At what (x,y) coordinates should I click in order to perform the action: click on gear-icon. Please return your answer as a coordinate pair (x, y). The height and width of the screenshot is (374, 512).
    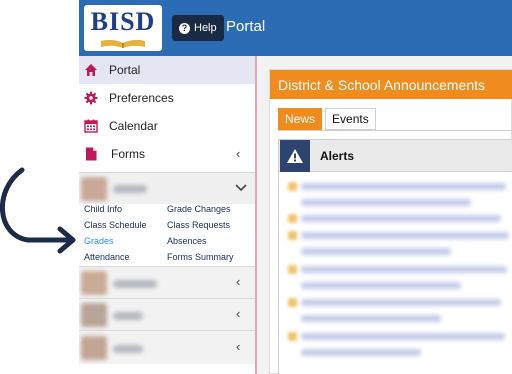
    Looking at the image, I should click on (91, 98).